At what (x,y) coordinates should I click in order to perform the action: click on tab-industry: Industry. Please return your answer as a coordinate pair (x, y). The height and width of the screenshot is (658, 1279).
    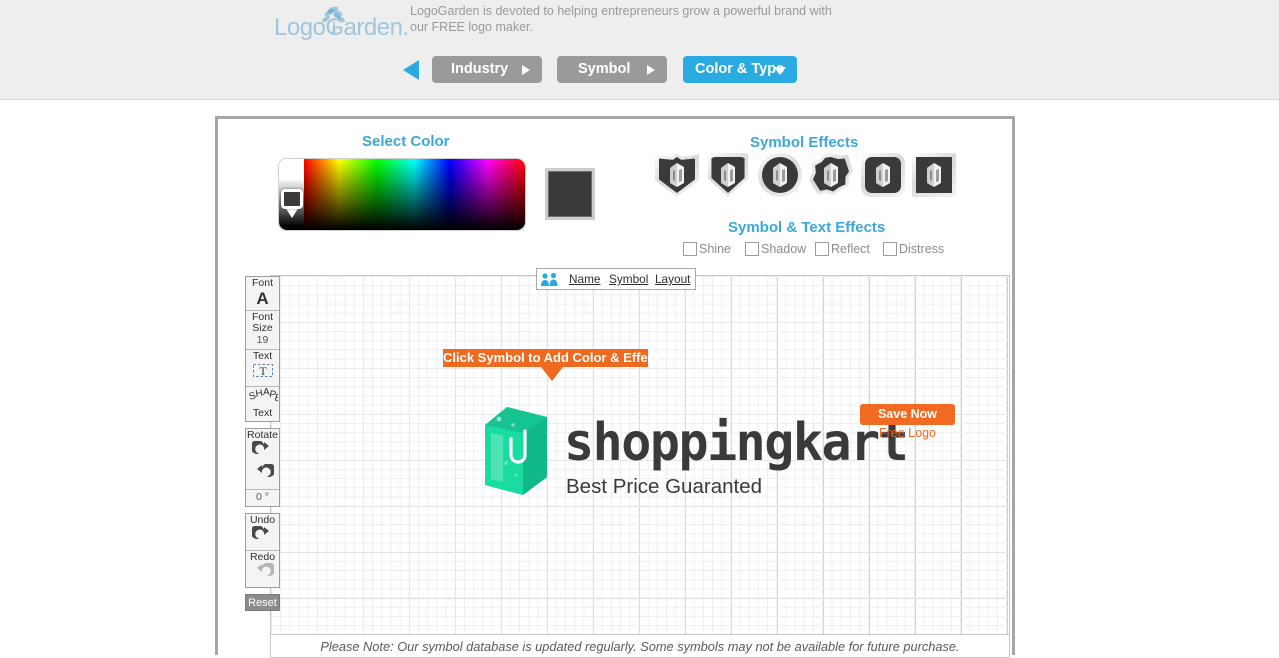
    Looking at the image, I should click on (487, 69).